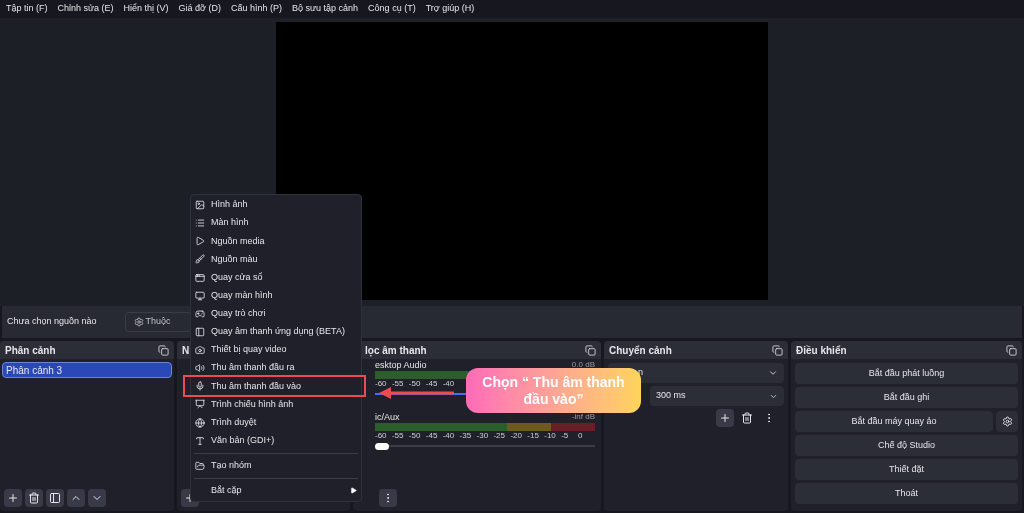 This screenshot has height=513, width=1024. Describe the element at coordinates (186, 350) in the screenshot. I see `dock-title: N` at that location.